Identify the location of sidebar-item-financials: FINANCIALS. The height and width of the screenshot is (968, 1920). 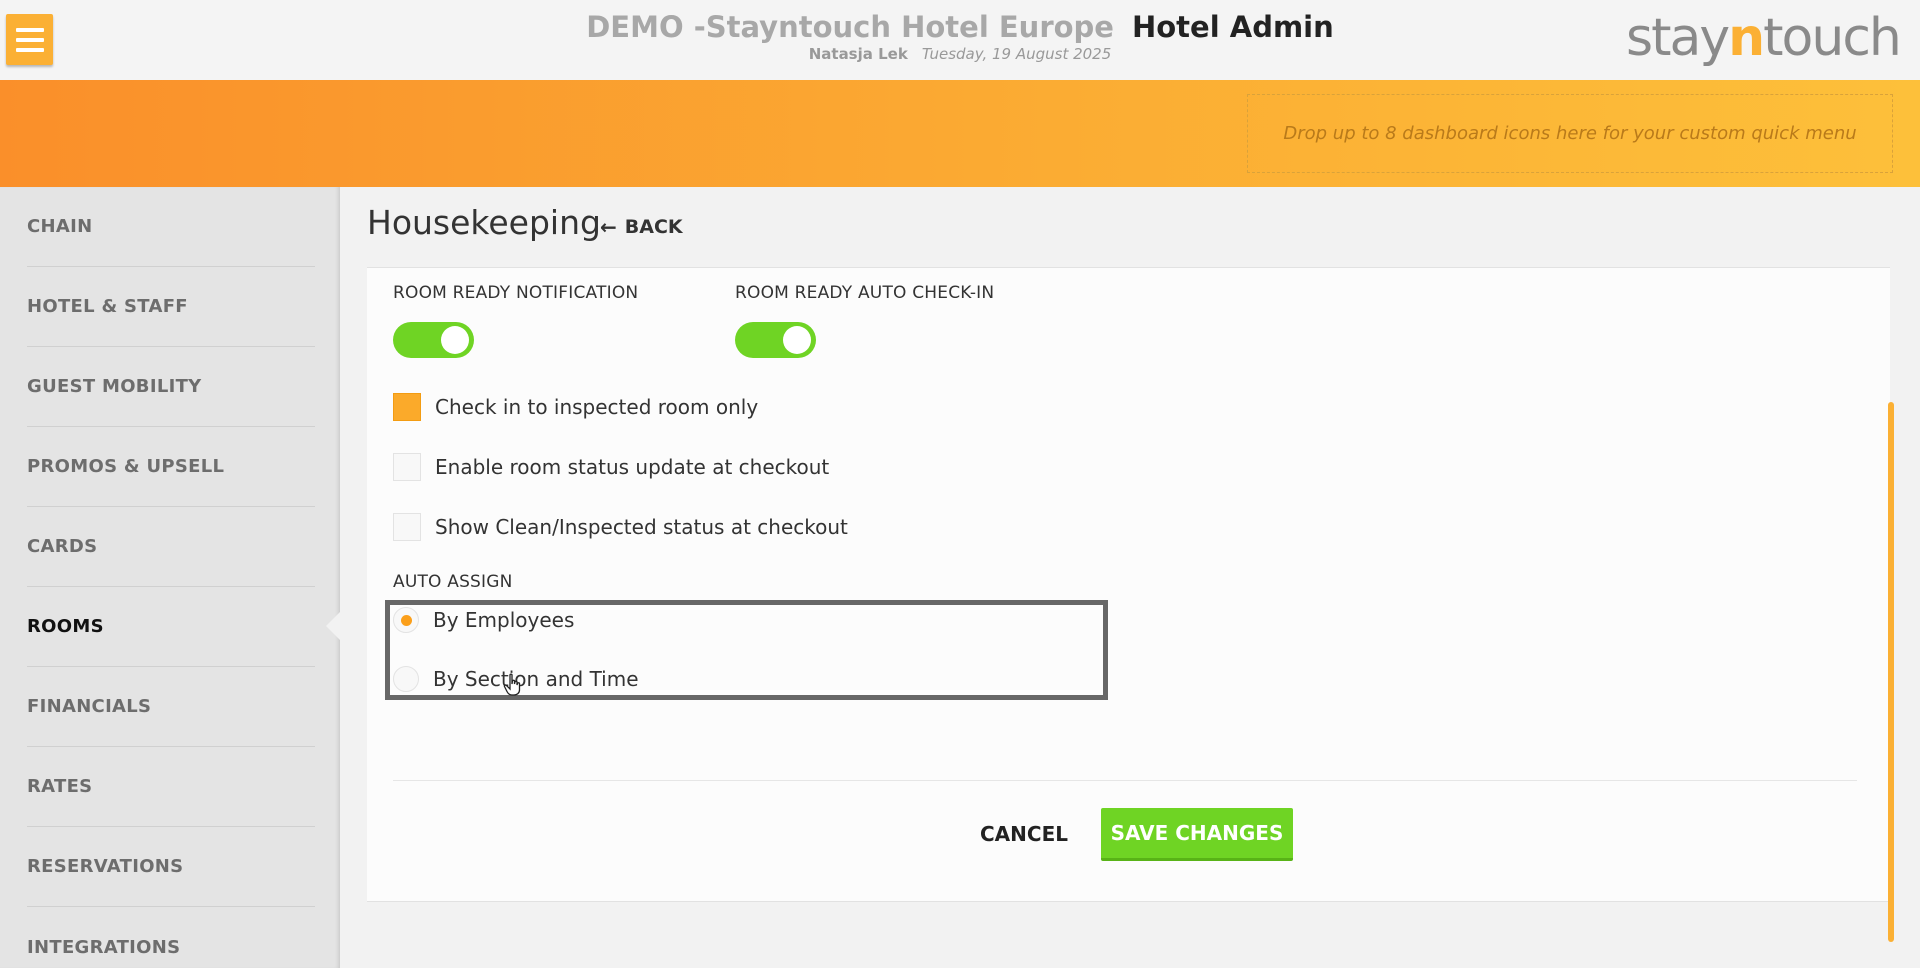
(171, 707).